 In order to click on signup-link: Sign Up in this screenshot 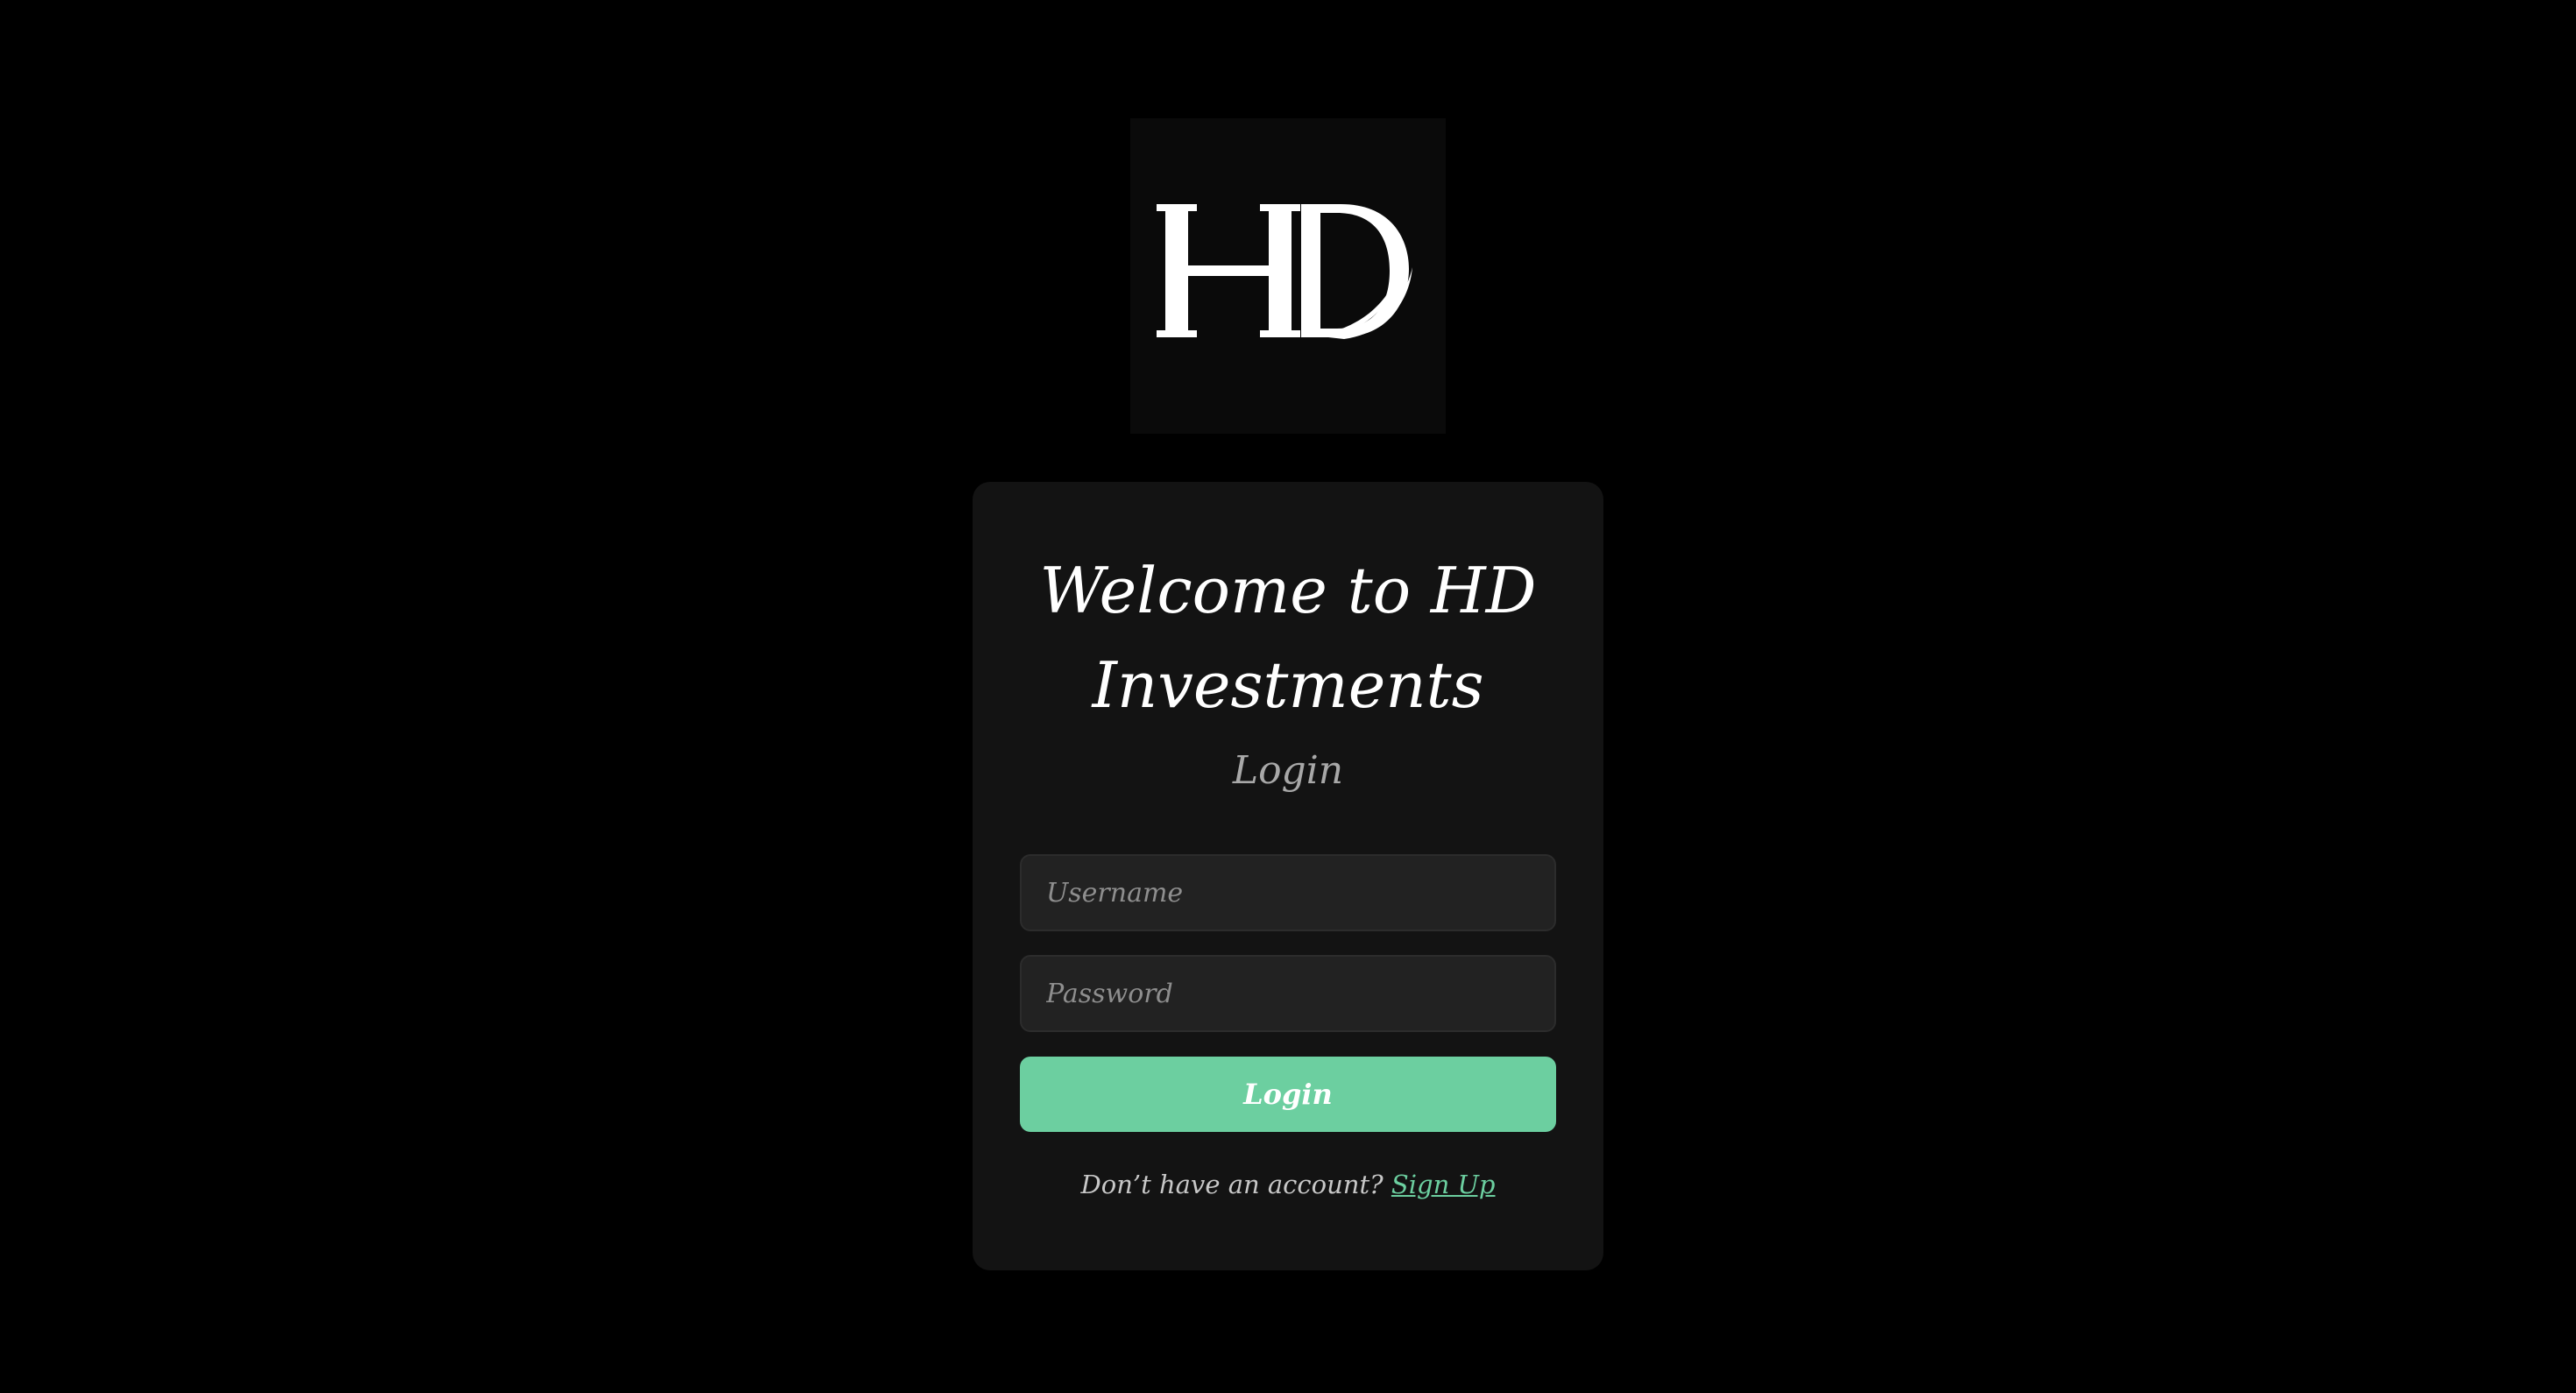, I will do `click(1443, 1185)`.